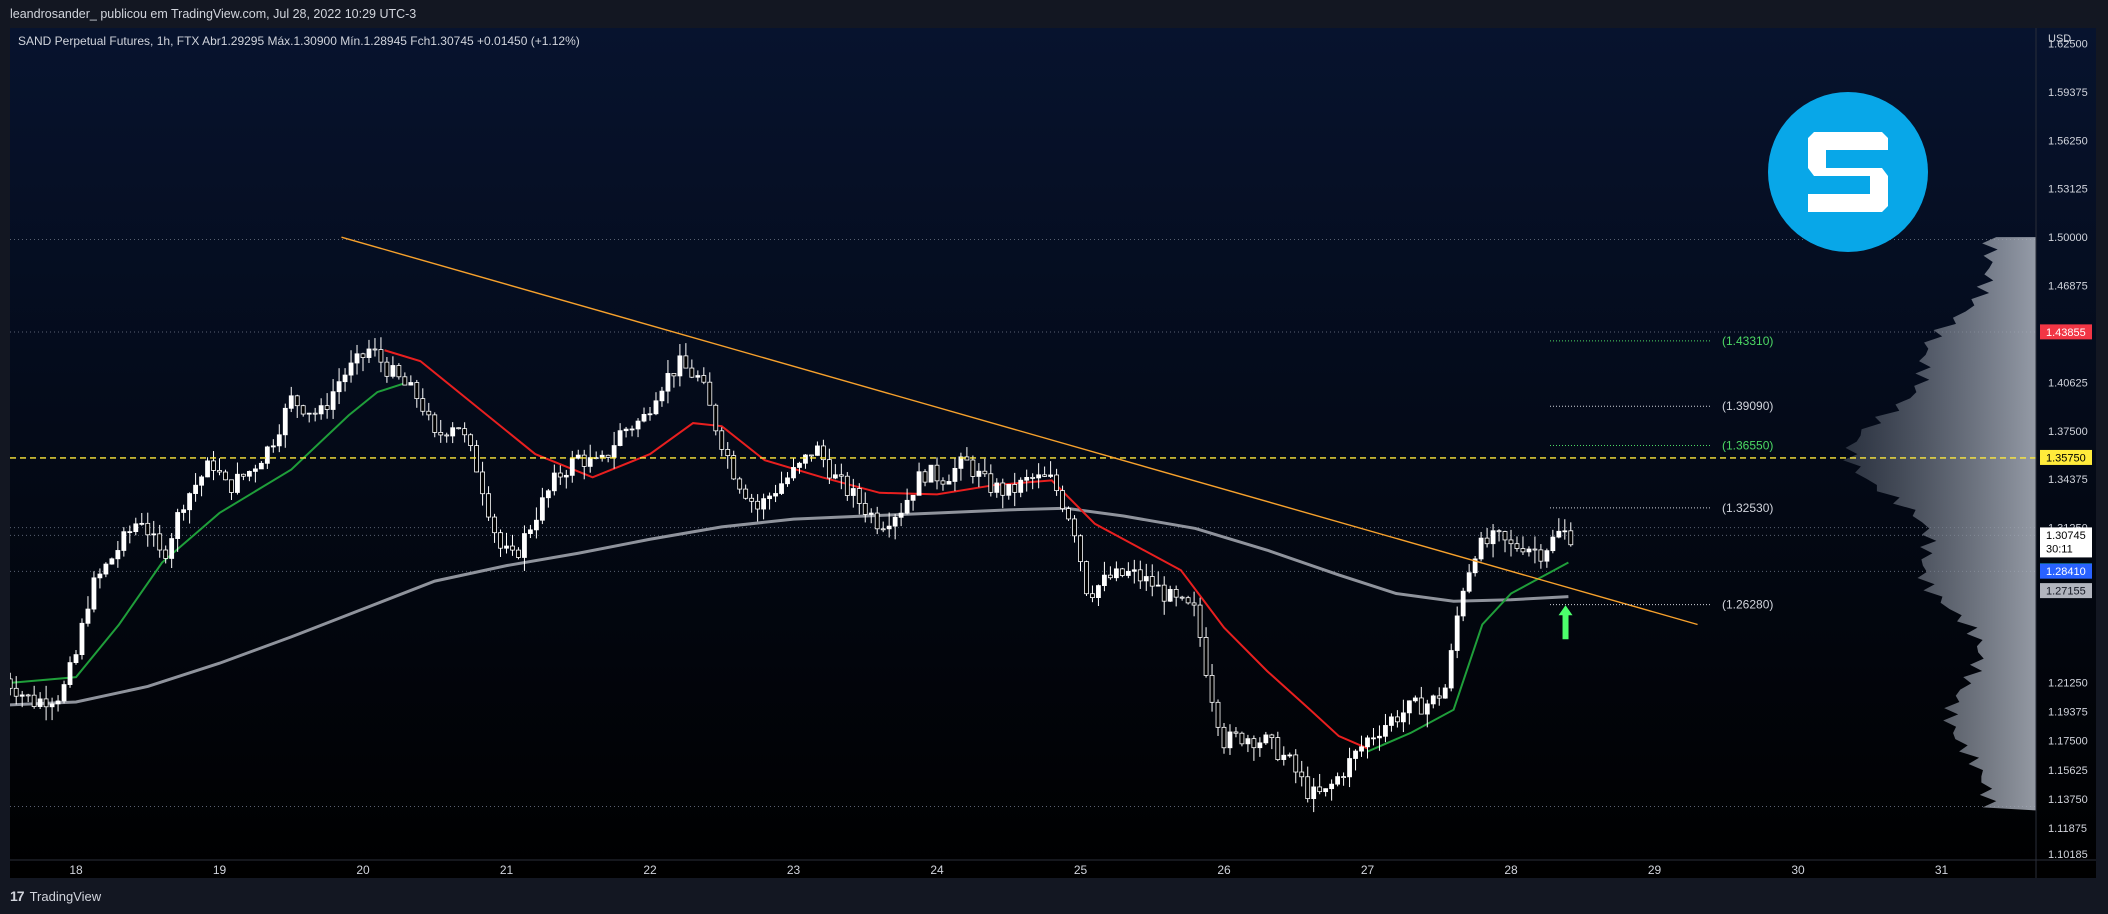  I want to click on fib-label: (1.39090), so click(1747, 406).